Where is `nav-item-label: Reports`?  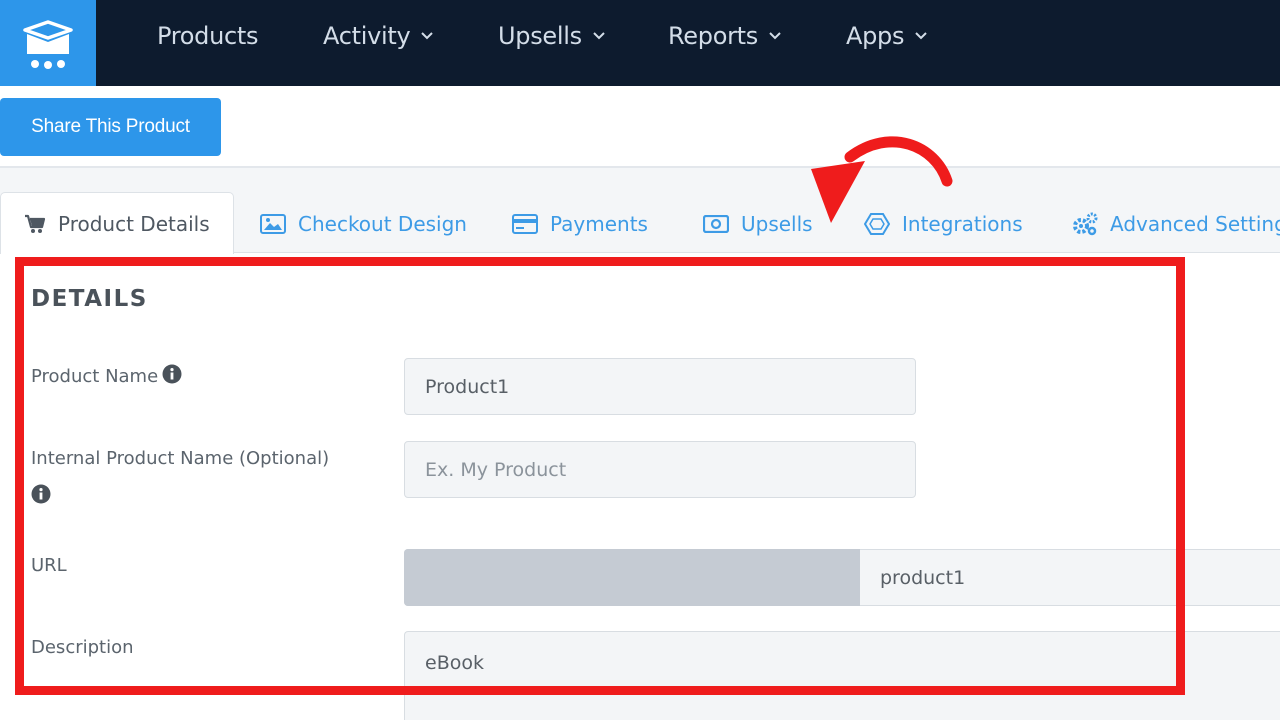
nav-item-label: Reports is located at coordinates (713, 36).